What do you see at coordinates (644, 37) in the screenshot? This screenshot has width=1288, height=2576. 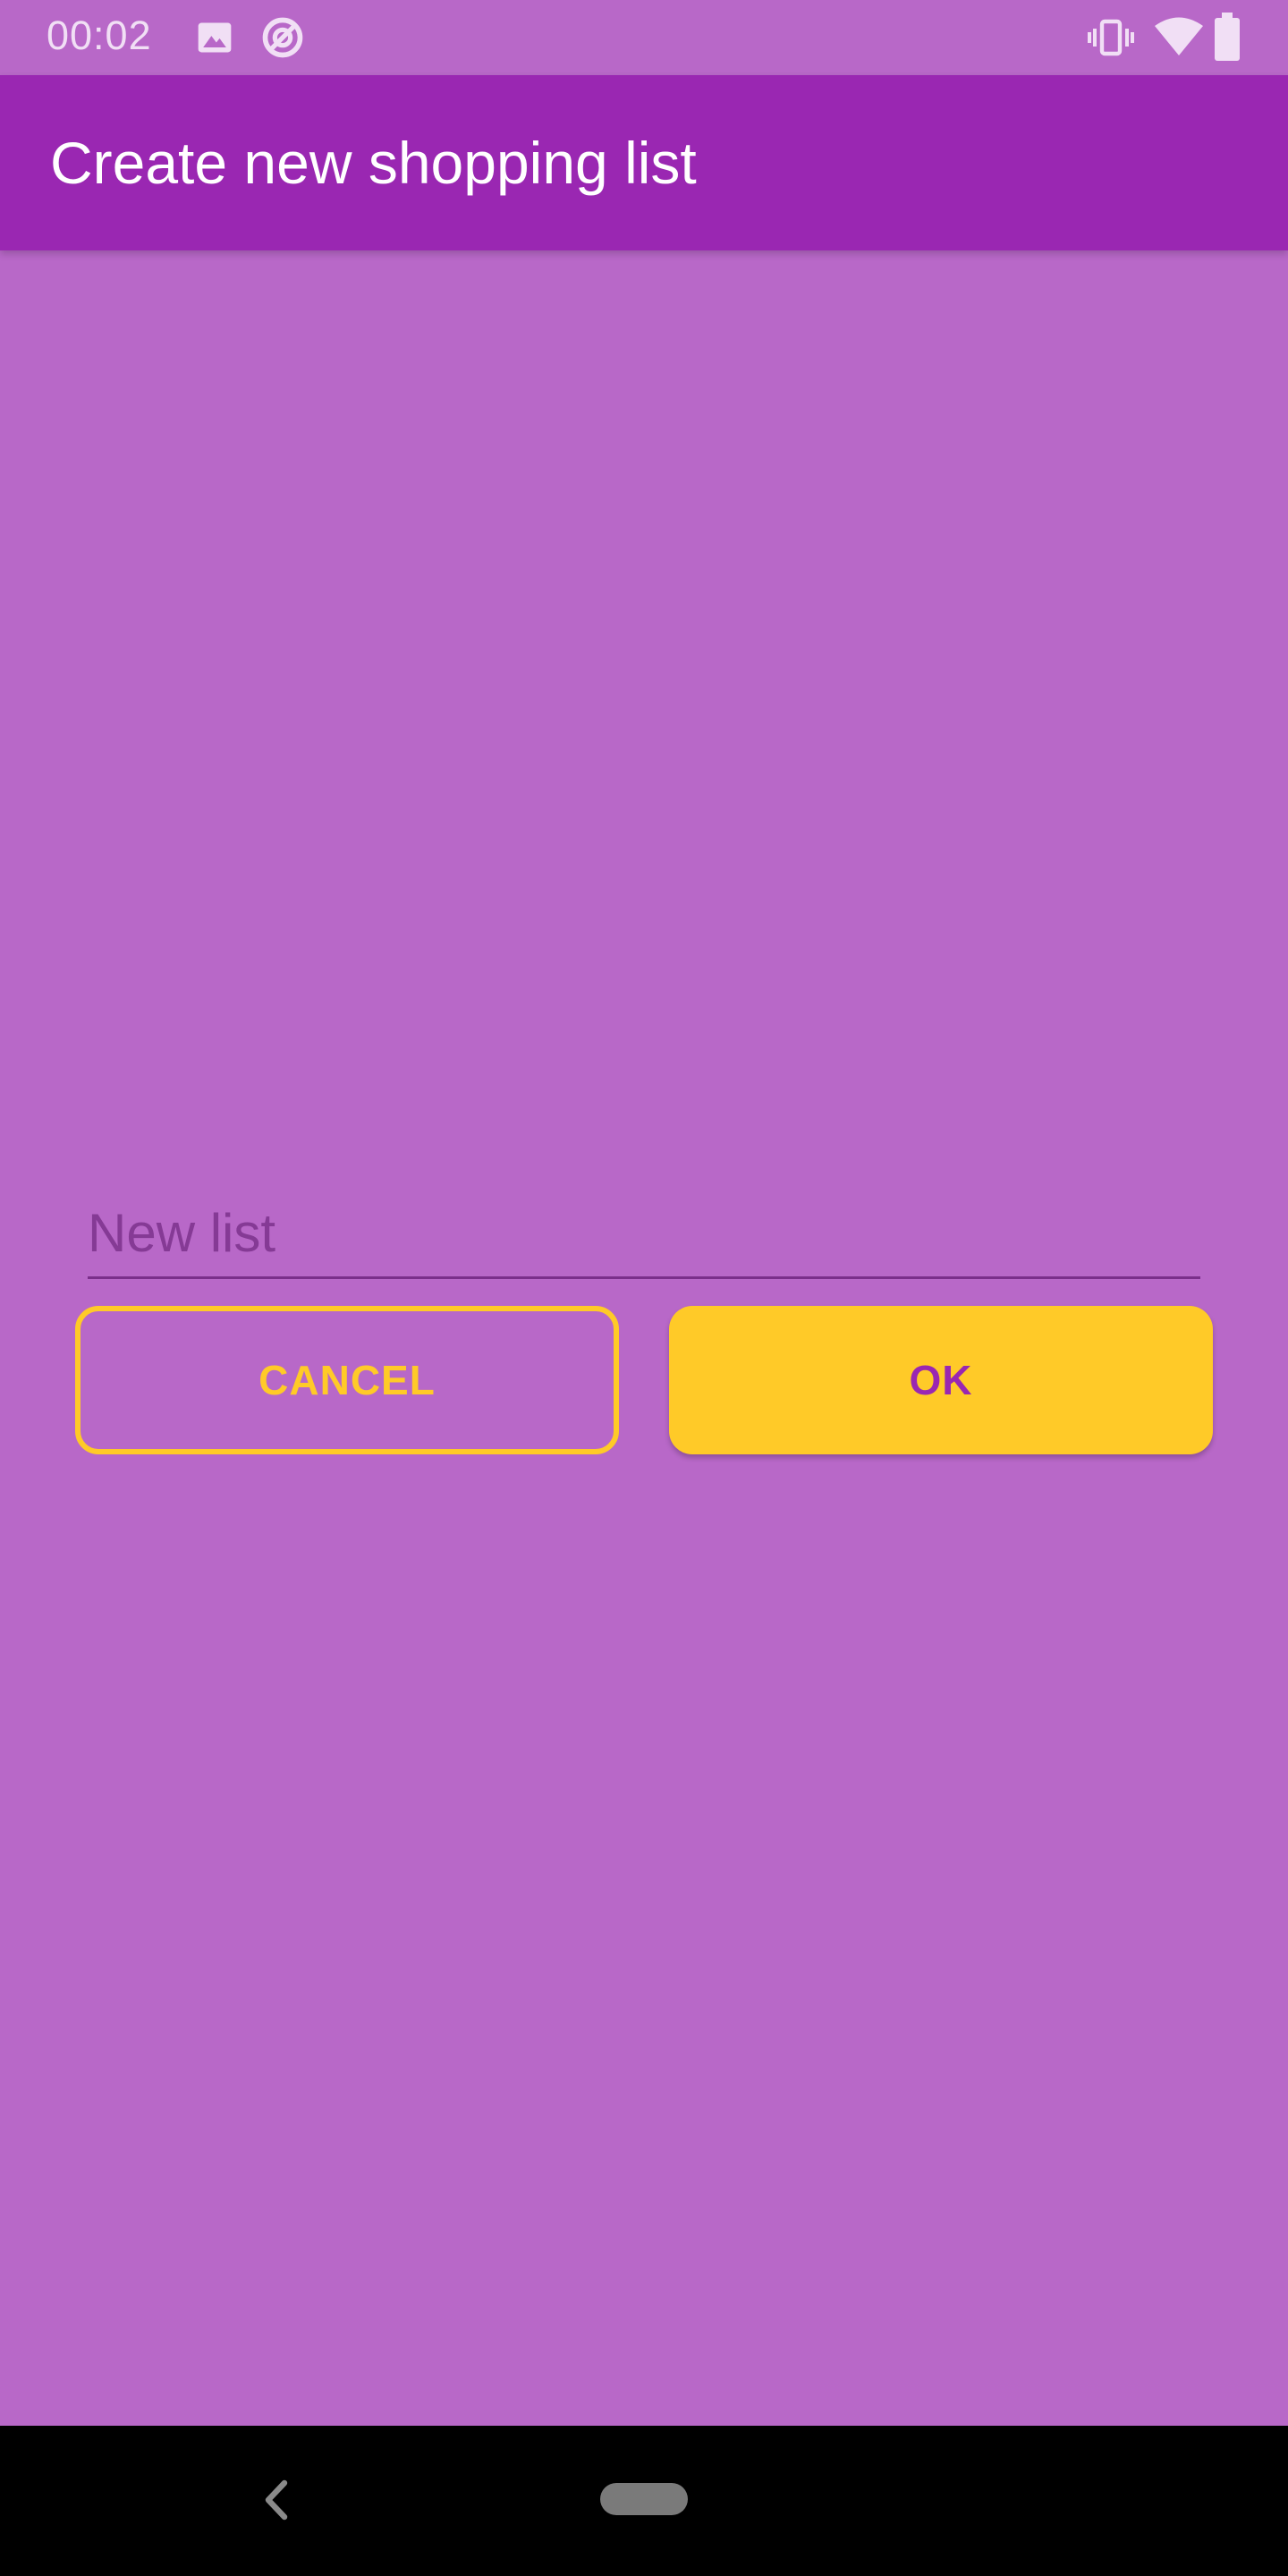 I see `status-bar: 00:02` at bounding box center [644, 37].